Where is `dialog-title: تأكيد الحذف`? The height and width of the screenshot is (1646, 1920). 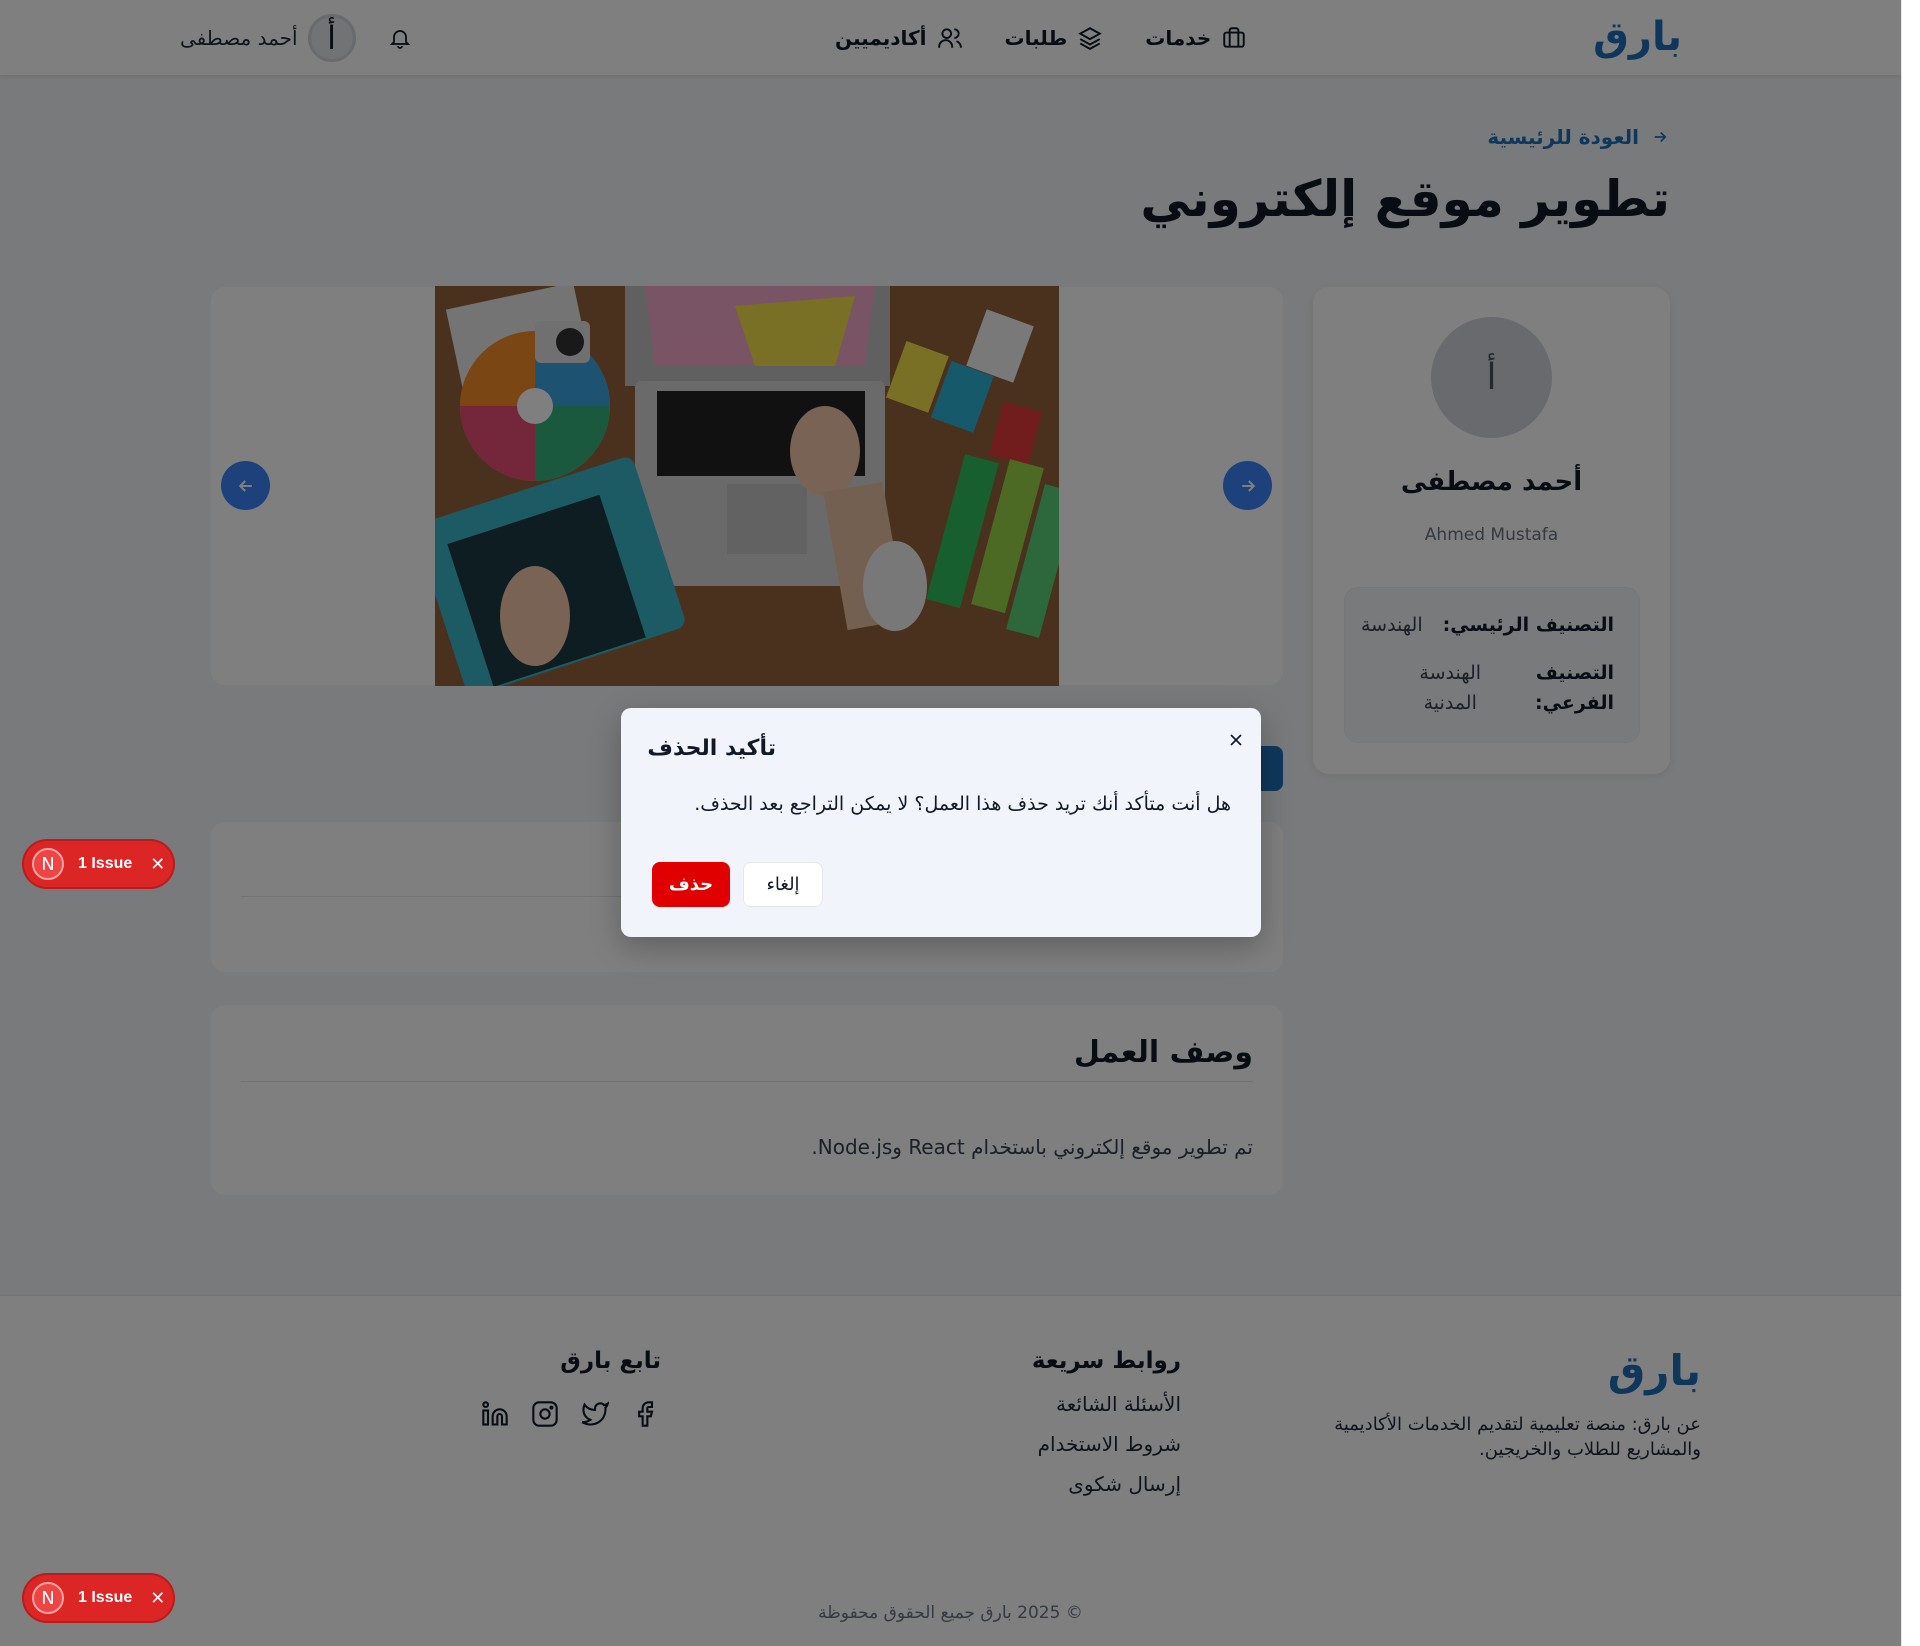
dialog-title: تأكيد الحذف is located at coordinates (711, 748).